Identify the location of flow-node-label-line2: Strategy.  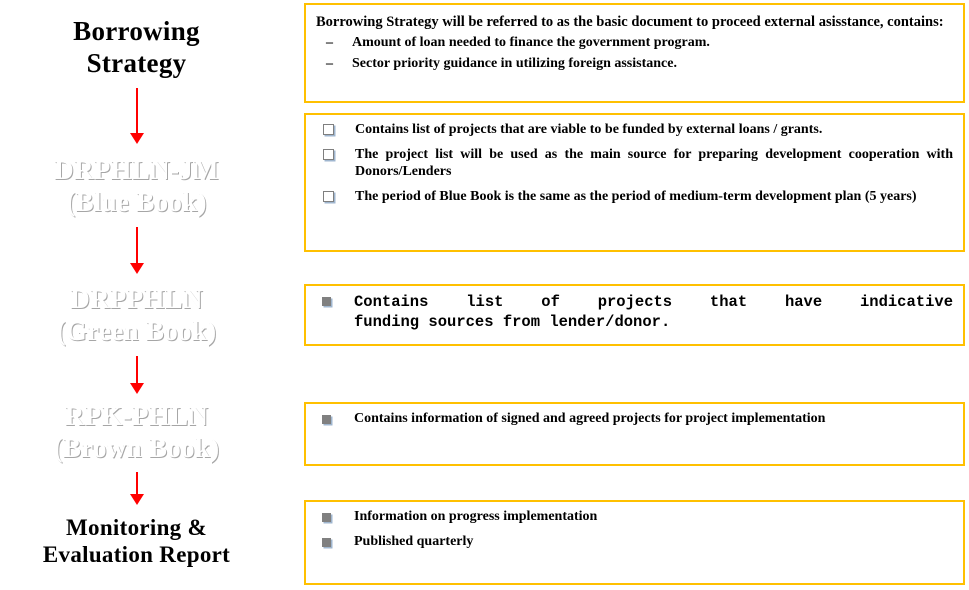
(136, 63).